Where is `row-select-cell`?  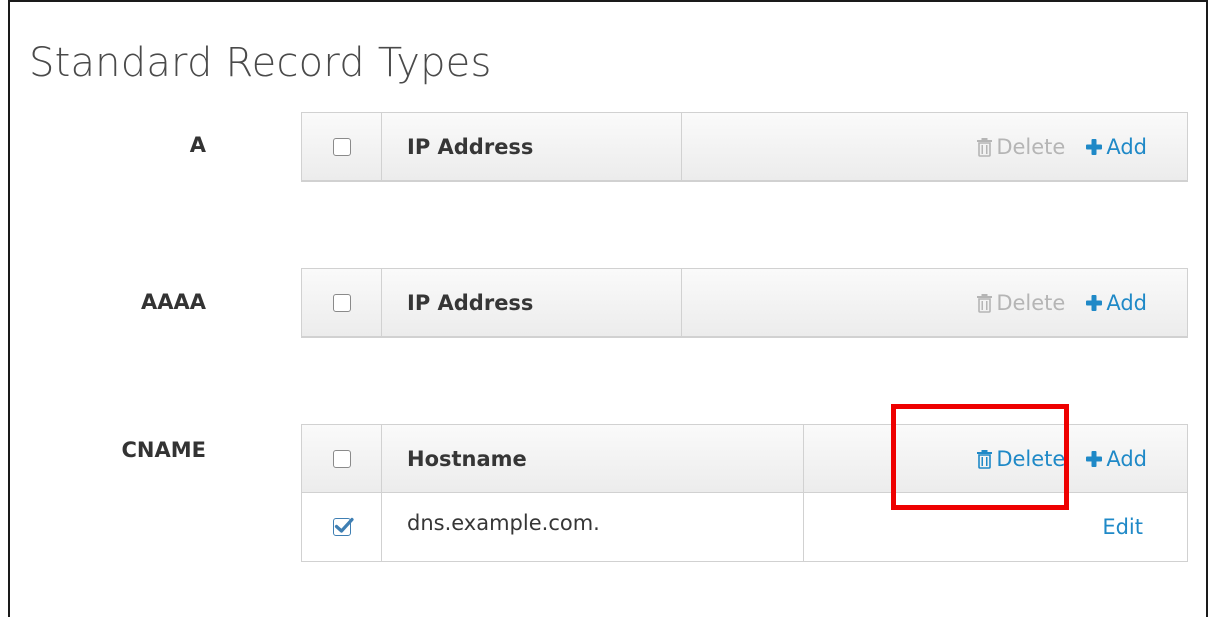
row-select-cell is located at coordinates (342, 527).